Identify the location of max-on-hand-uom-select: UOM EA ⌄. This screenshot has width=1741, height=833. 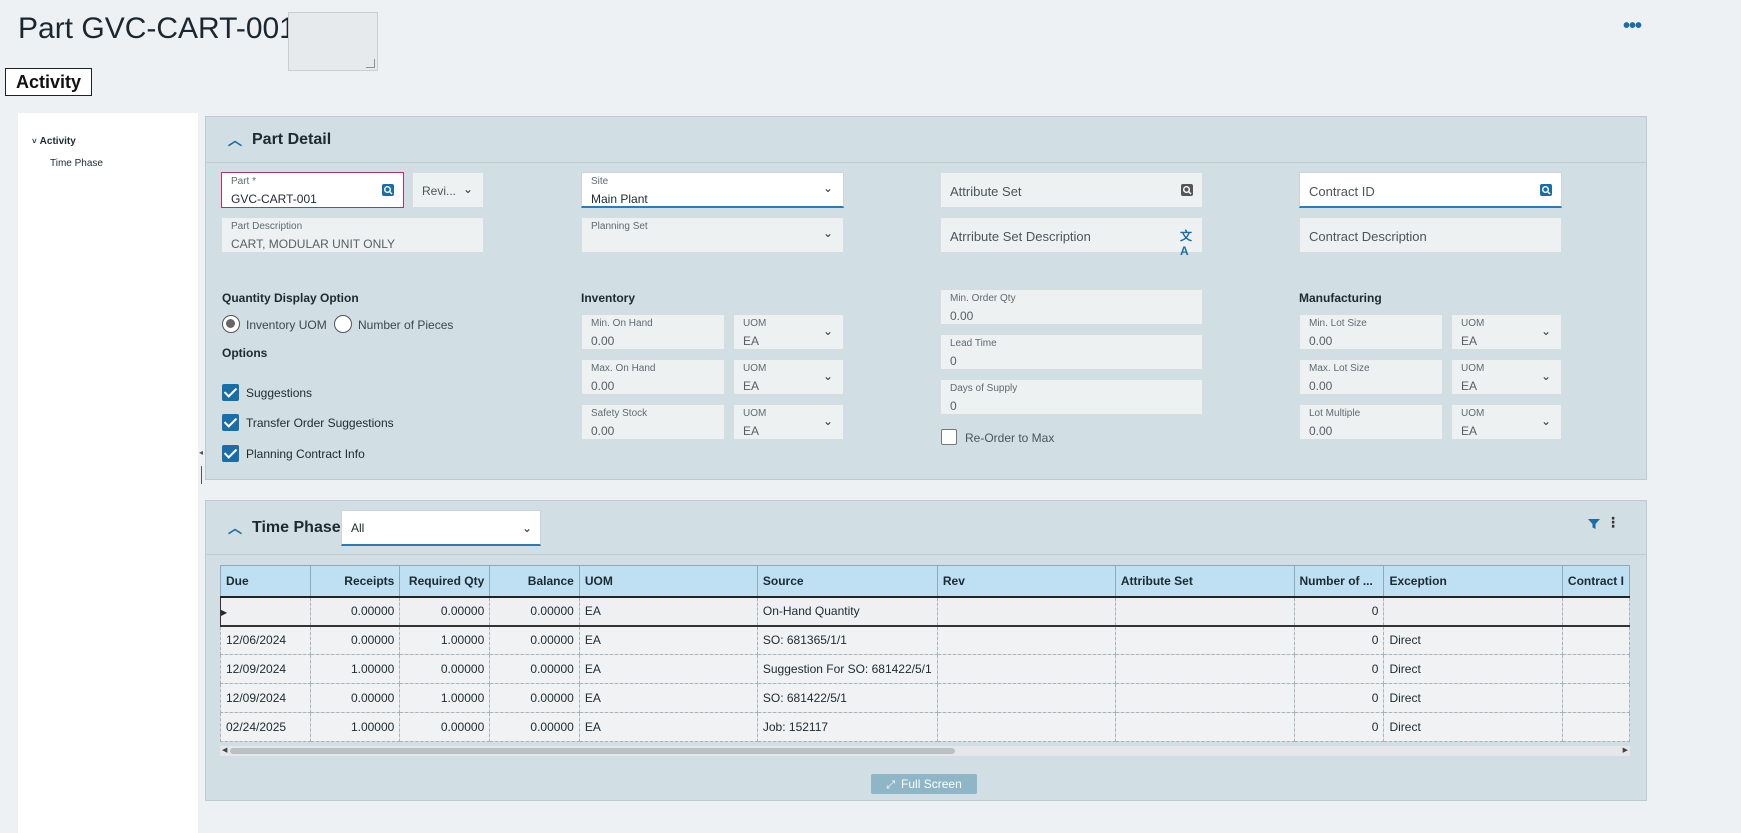
(788, 377).